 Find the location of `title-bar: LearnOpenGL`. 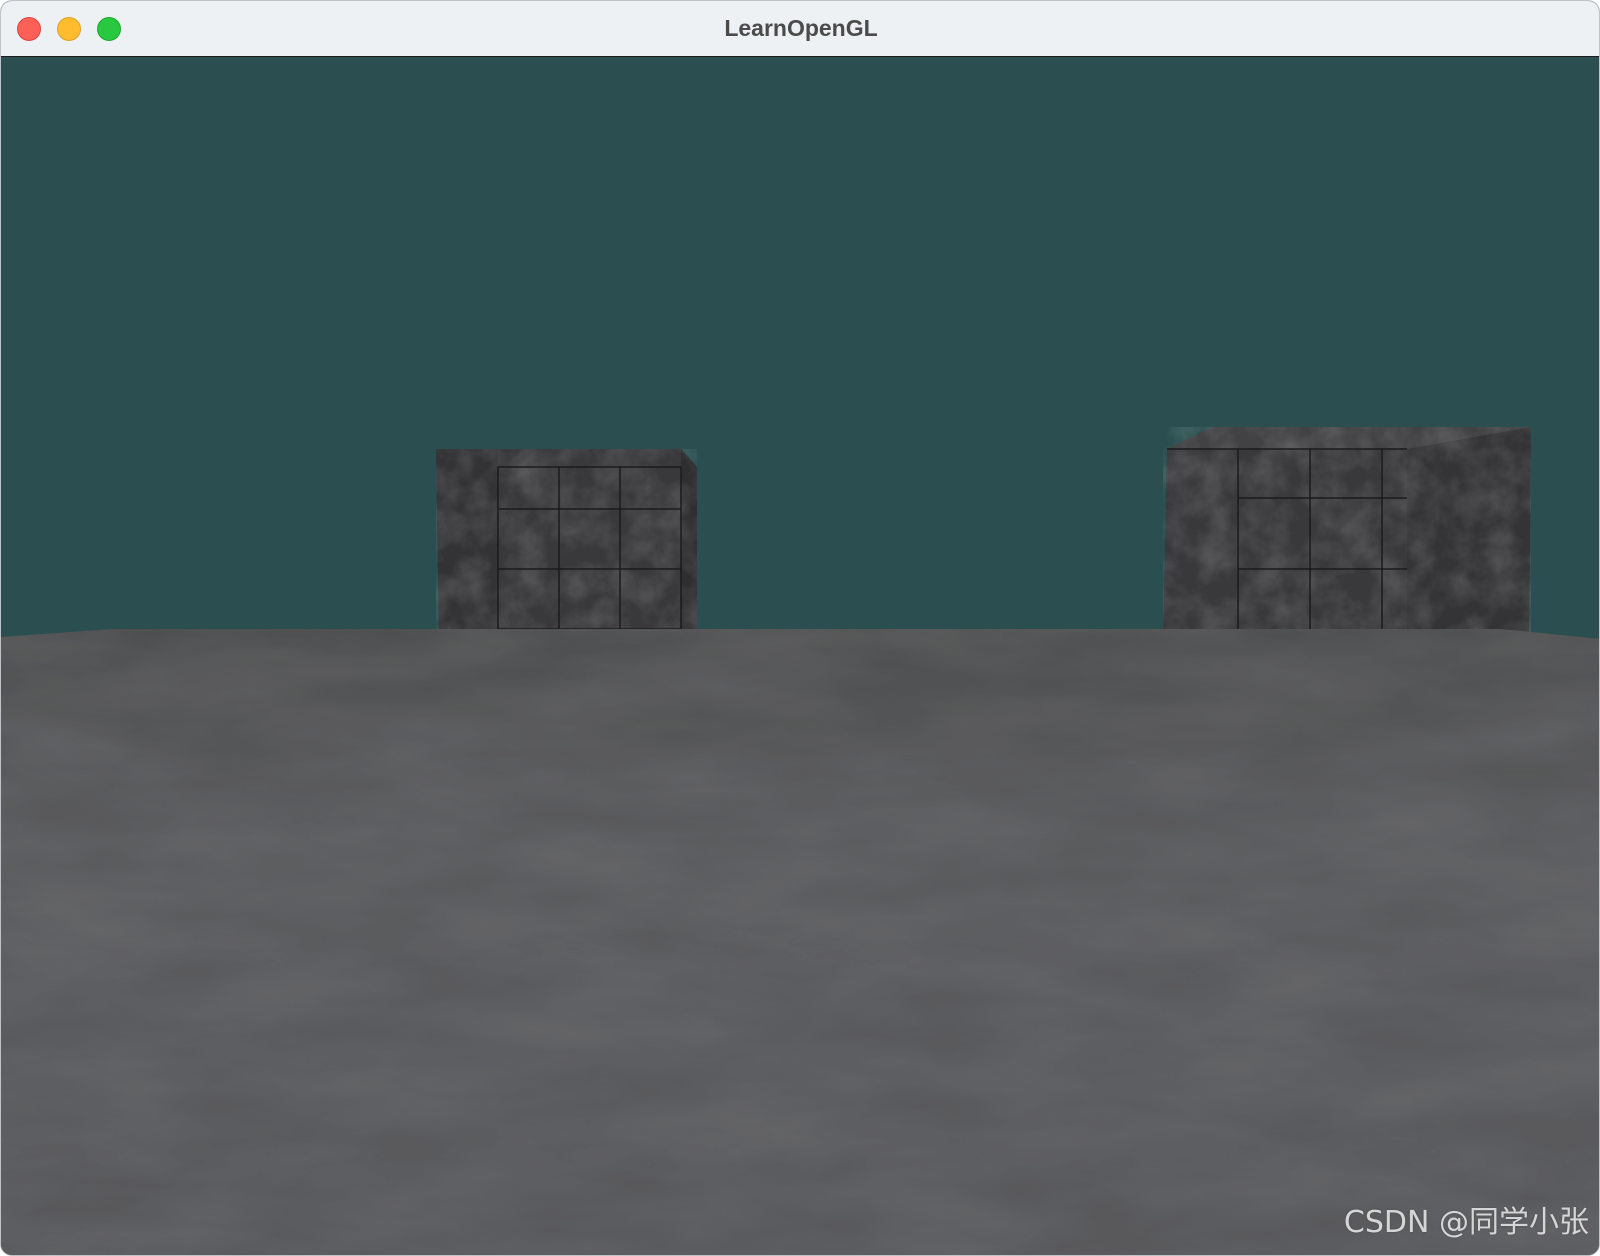

title-bar: LearnOpenGL is located at coordinates (800, 29).